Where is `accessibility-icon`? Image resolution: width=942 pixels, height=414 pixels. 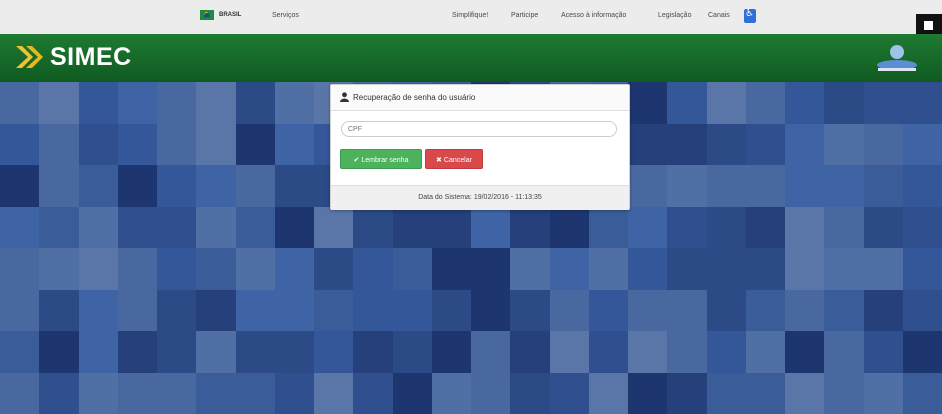
accessibility-icon is located at coordinates (750, 15).